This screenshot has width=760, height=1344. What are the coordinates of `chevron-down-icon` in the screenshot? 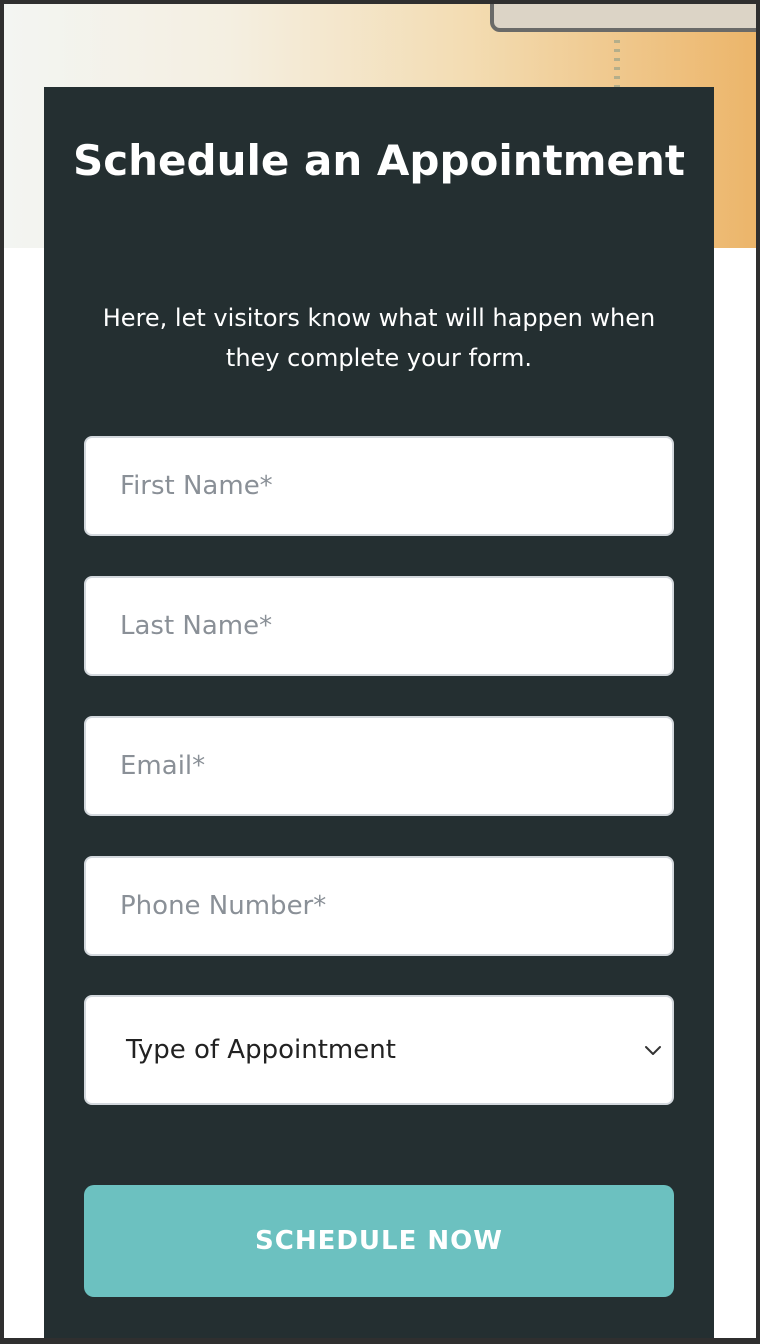 It's located at (653, 1050).